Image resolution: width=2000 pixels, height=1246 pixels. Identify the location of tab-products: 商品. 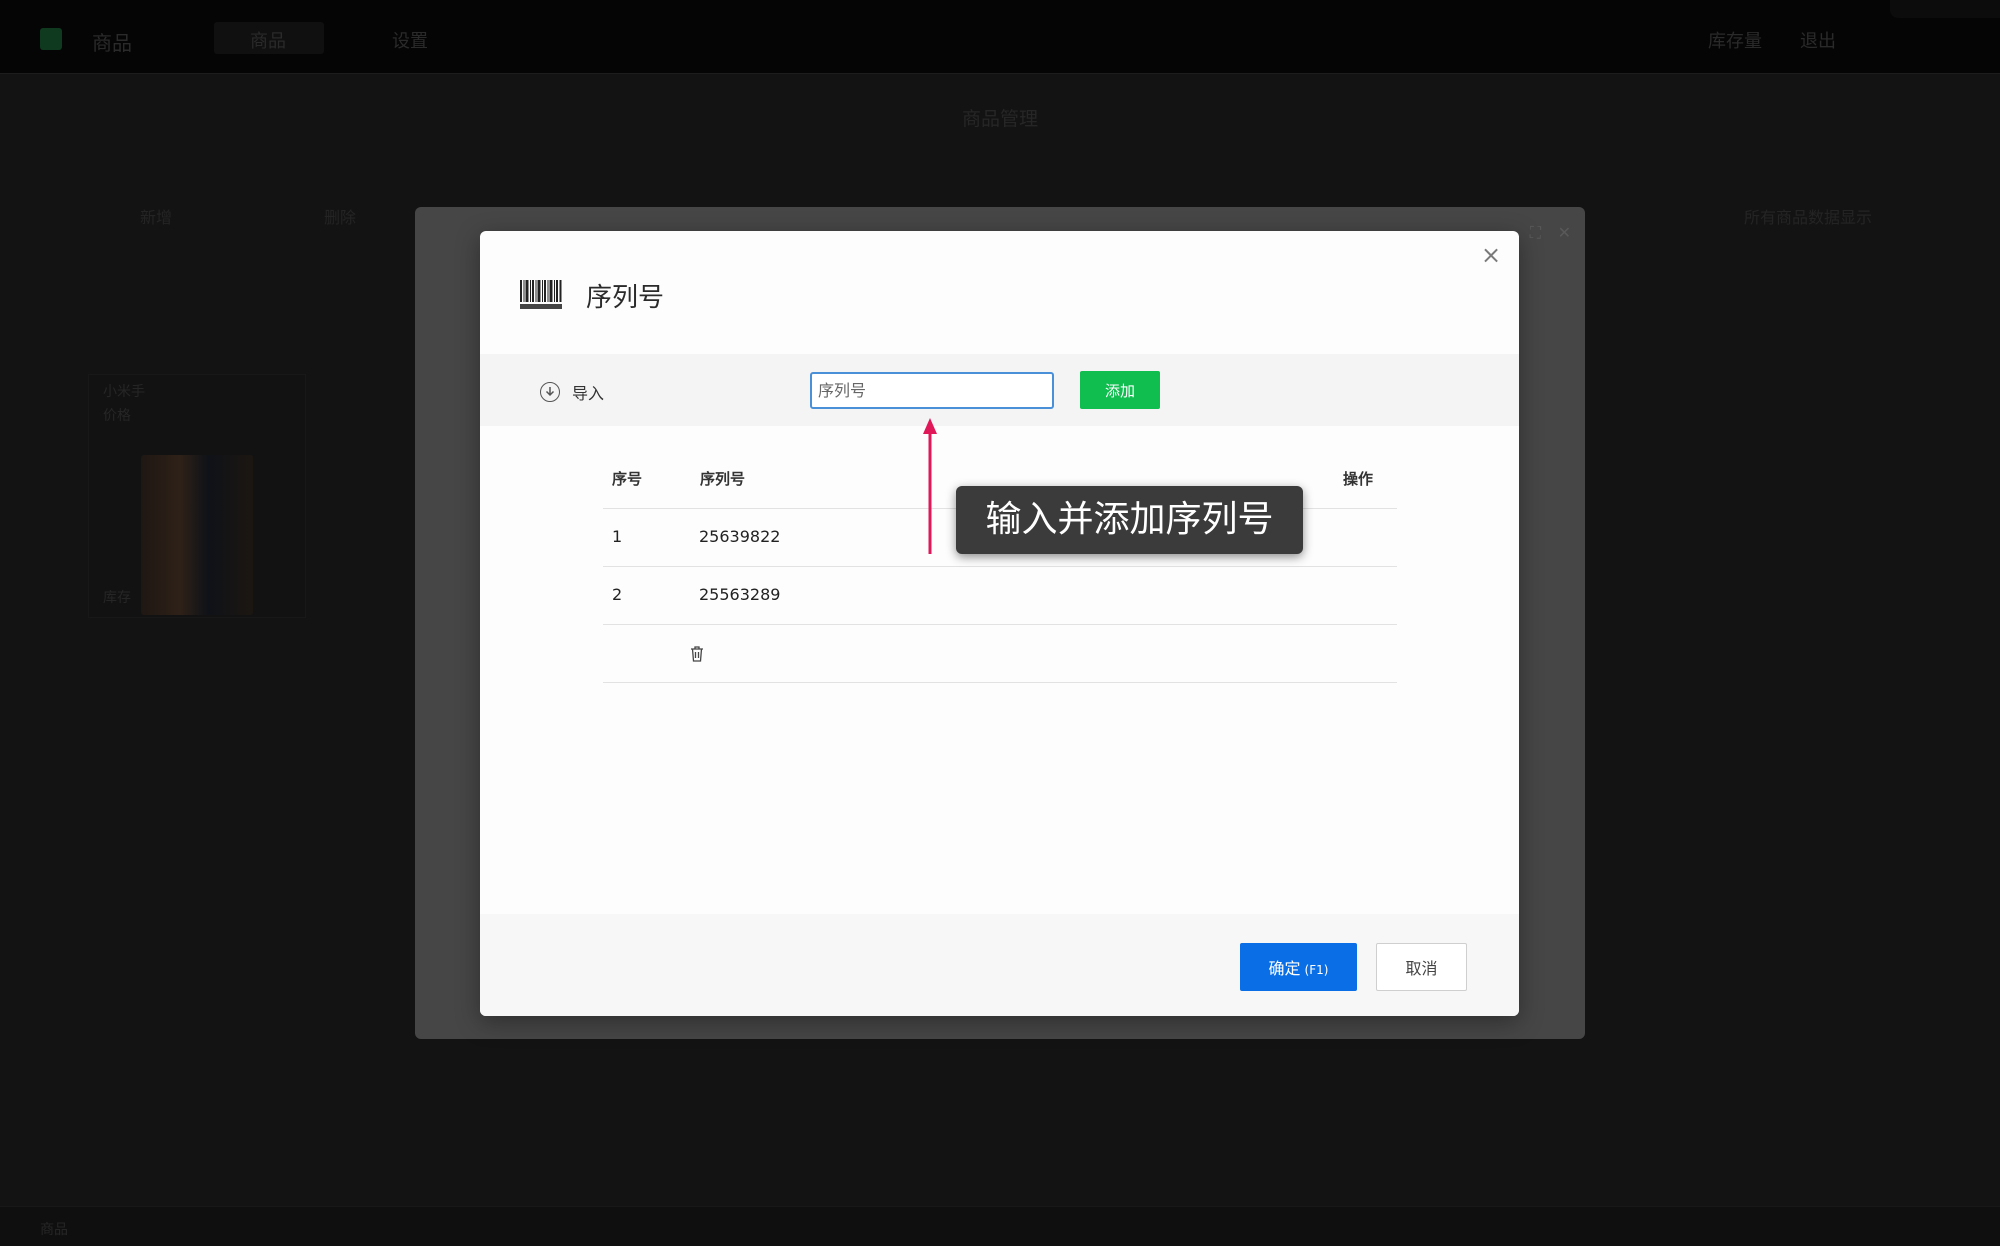
(268, 41).